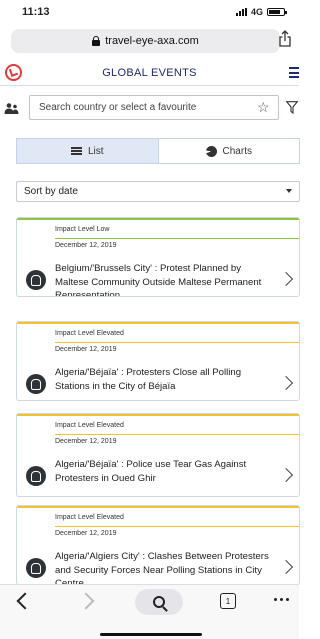 This screenshot has width=320, height=639. I want to click on app-title: GLOBAL EVENTS, so click(149, 72).